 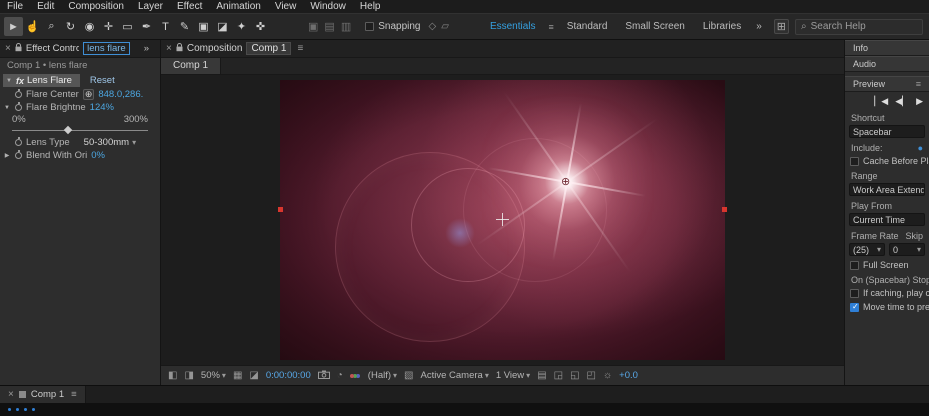 What do you see at coordinates (907, 249) in the screenshot?
I see `skip-select: 0 ▾` at bounding box center [907, 249].